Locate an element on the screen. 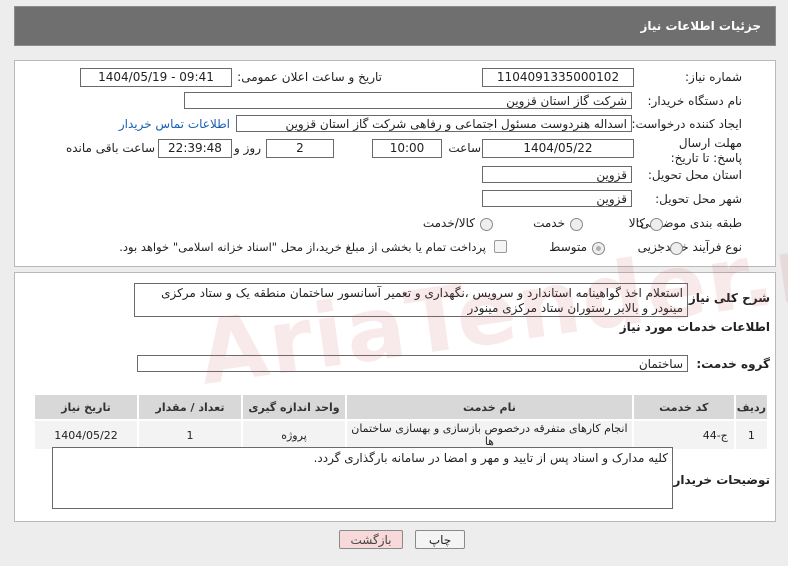 Image resolution: width=788 pixels, height=566 pixels. need-number-field: 1104091335000102 is located at coordinates (558, 77).